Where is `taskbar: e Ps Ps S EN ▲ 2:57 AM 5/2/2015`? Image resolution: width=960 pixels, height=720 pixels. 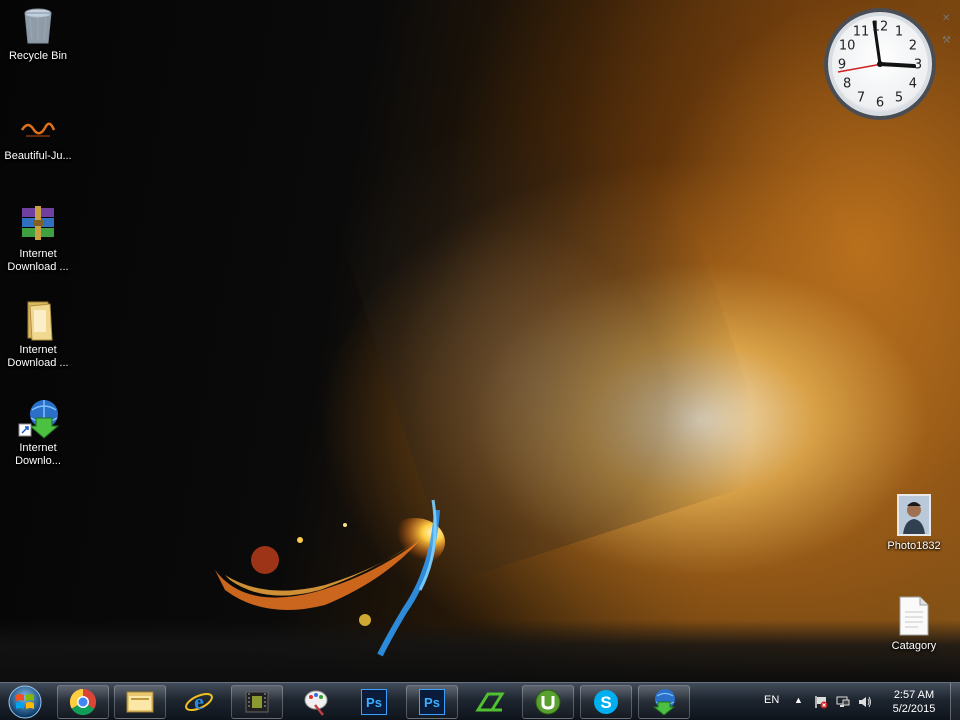
taskbar: e Ps Ps S EN ▲ 2:57 AM 5/2/2015 is located at coordinates (480, 701).